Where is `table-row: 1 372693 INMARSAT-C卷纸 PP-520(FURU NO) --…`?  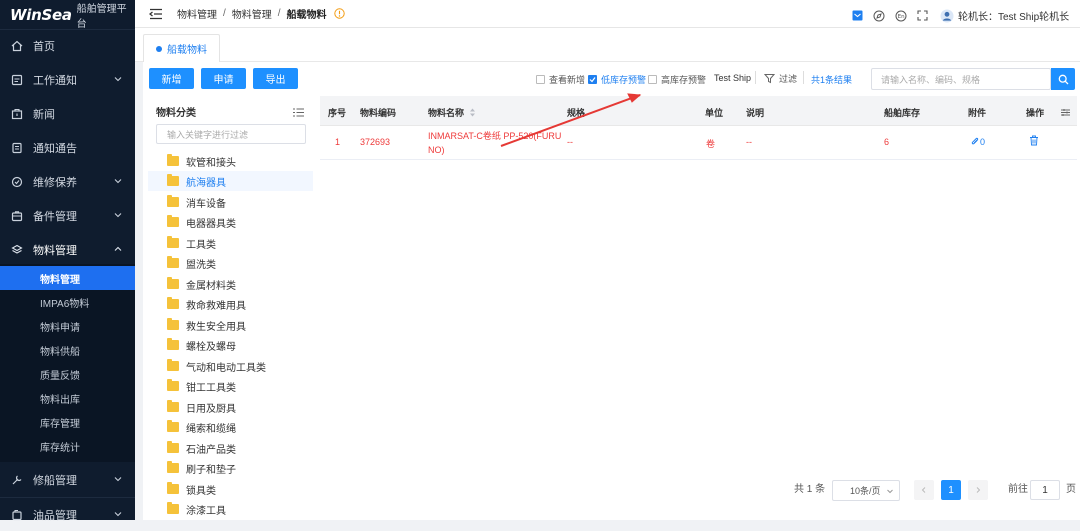 table-row: 1 372693 INMARSAT-C卷纸 PP-520(FURU NO) --… is located at coordinates (698, 143).